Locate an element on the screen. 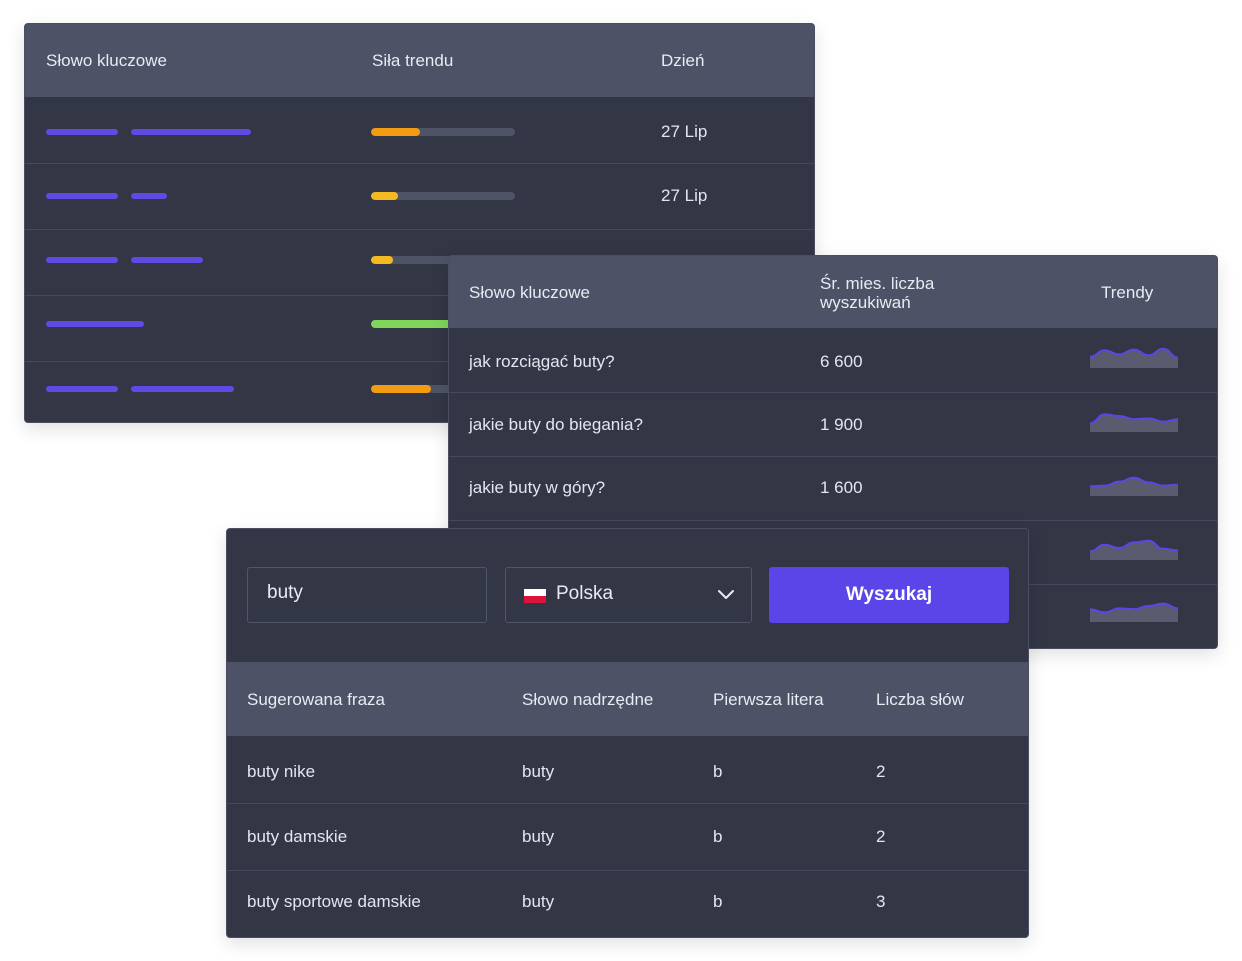 This screenshot has height=961, width=1242. trend-table-header: Słowo kluczowe Siła trendu Dzień is located at coordinates (419, 60).